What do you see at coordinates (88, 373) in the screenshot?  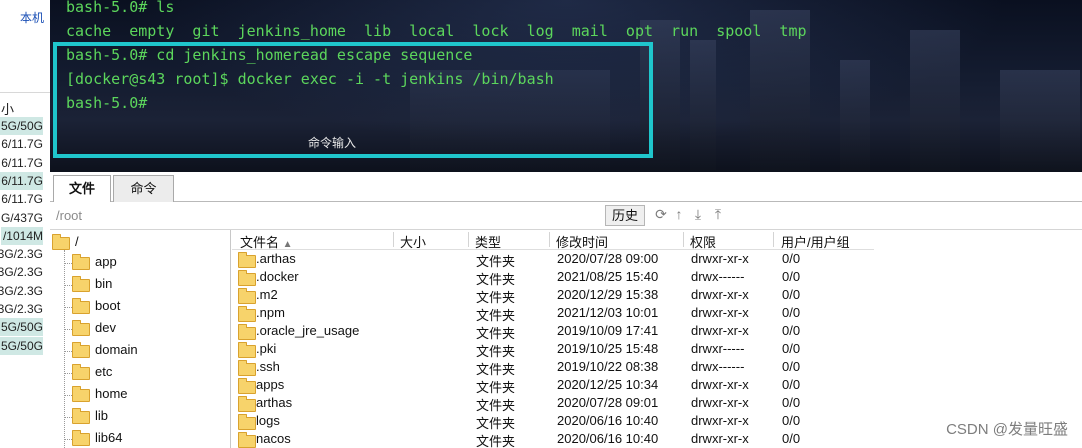 I see `tree-item-etc: etc` at bounding box center [88, 373].